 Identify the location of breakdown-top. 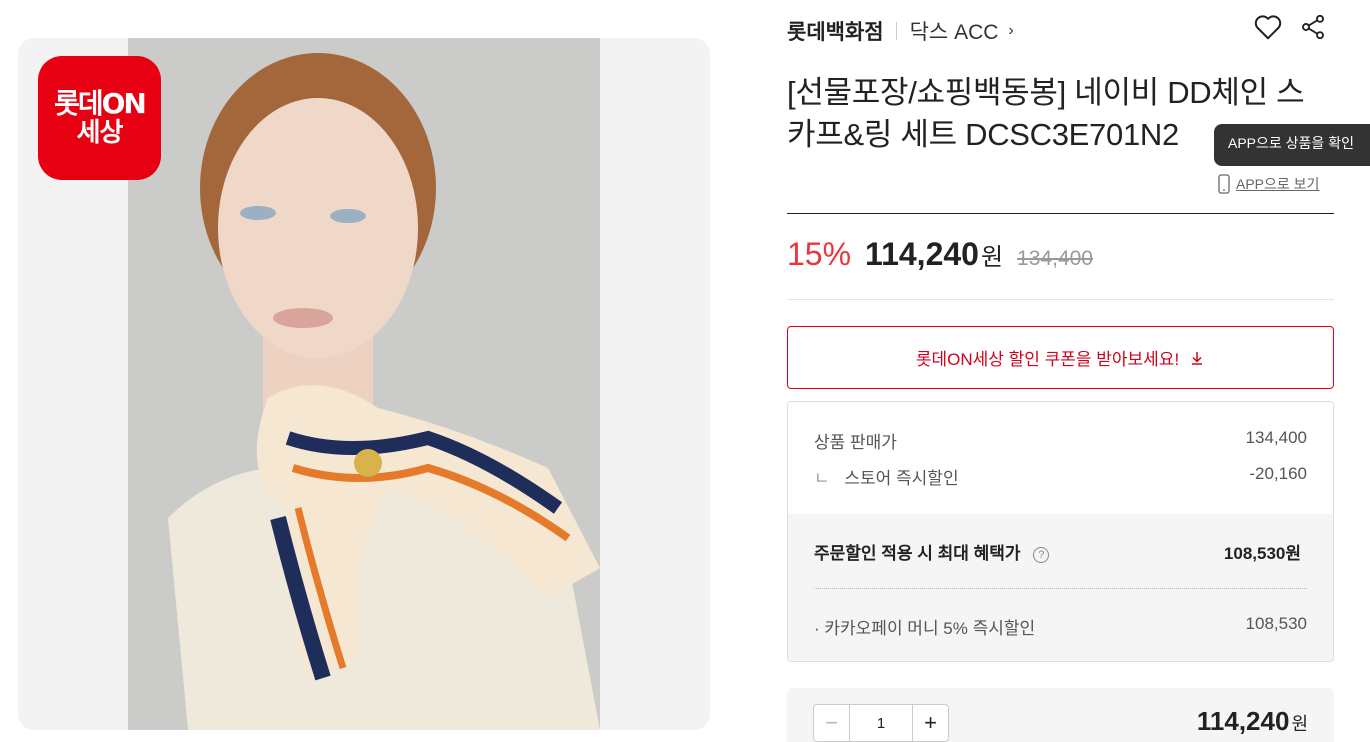
(1060, 458).